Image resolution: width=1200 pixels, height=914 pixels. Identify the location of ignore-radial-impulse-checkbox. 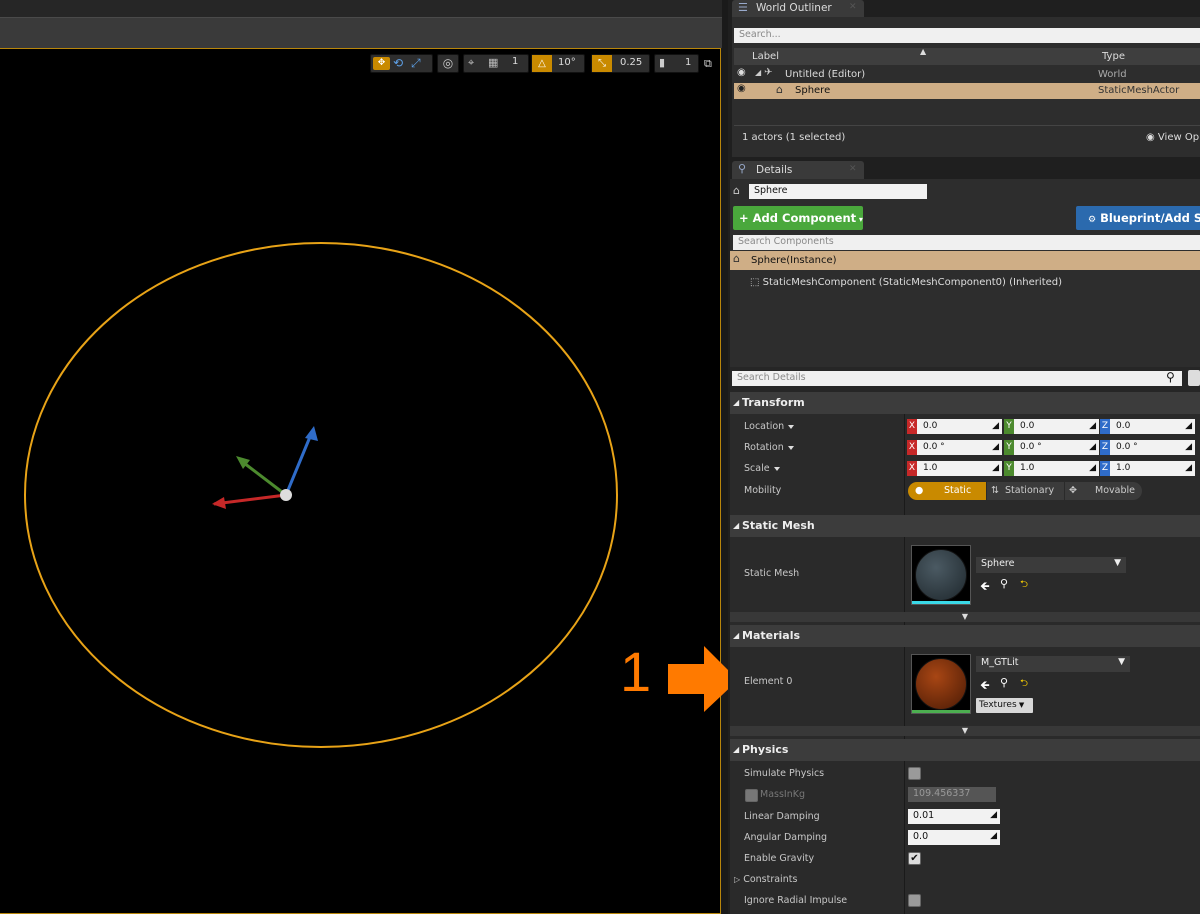
(914, 900).